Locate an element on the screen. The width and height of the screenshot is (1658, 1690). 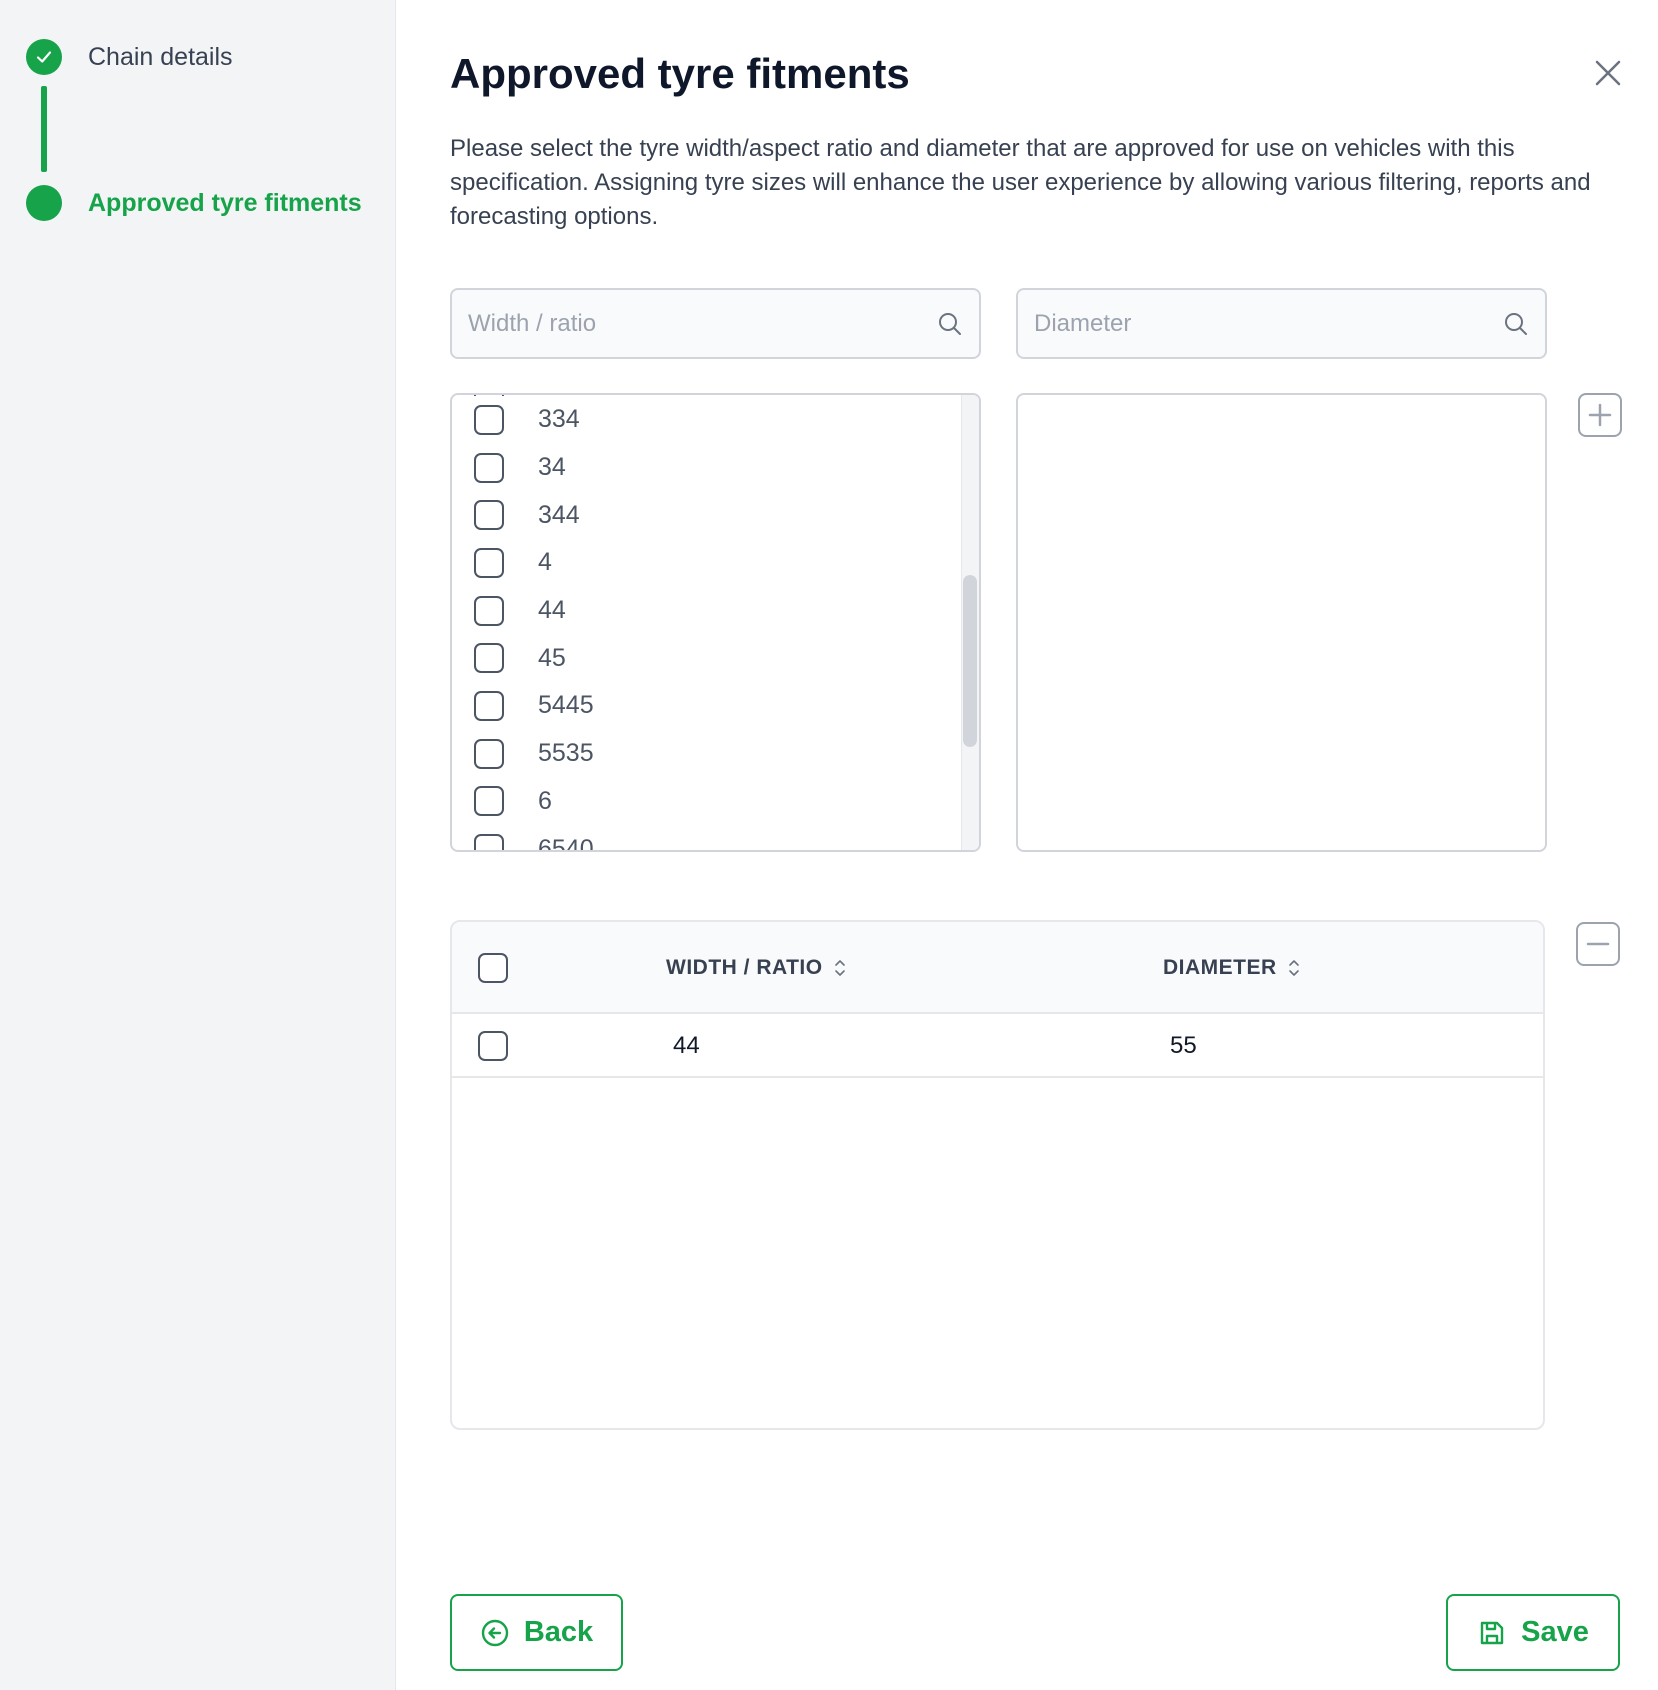
remove-fitment-button is located at coordinates (1598, 944).